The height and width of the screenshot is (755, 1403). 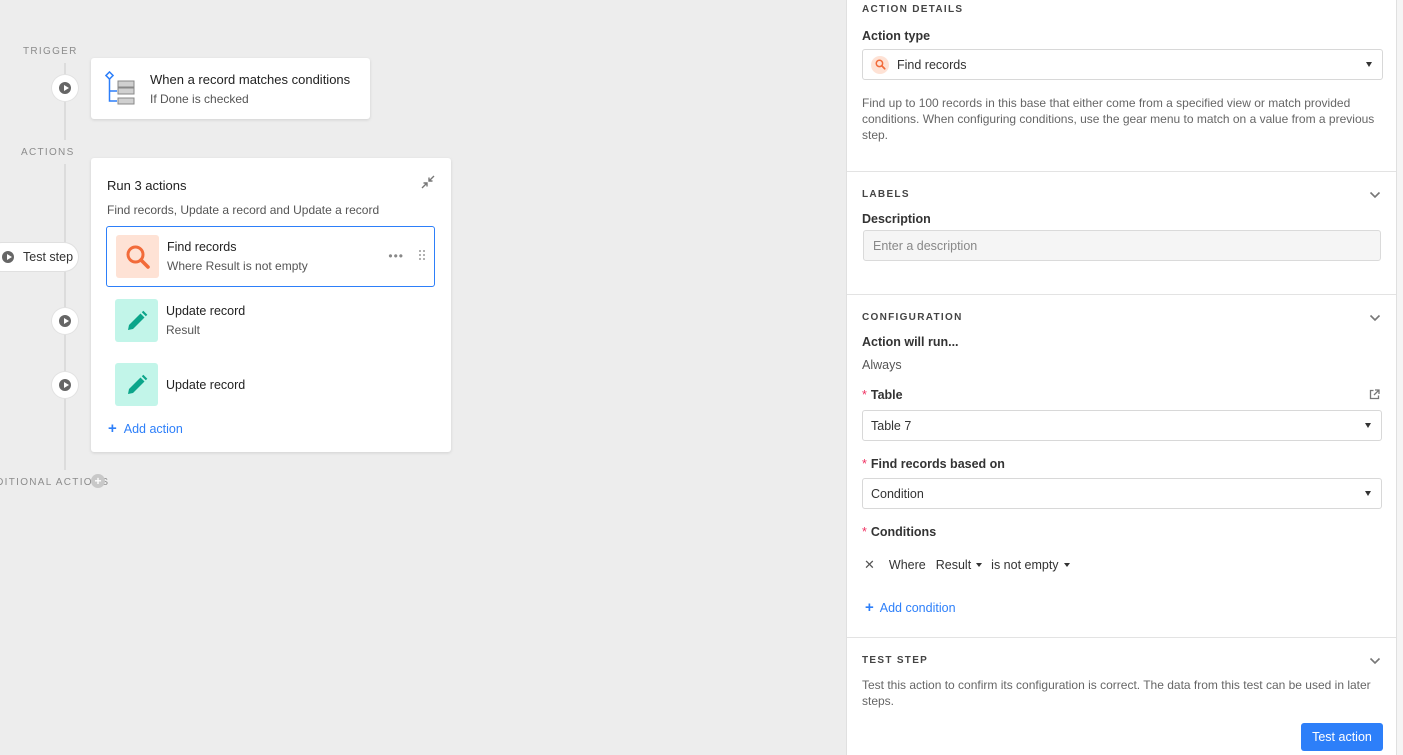 I want to click on table-select: Table 7, so click(x=1122, y=425).